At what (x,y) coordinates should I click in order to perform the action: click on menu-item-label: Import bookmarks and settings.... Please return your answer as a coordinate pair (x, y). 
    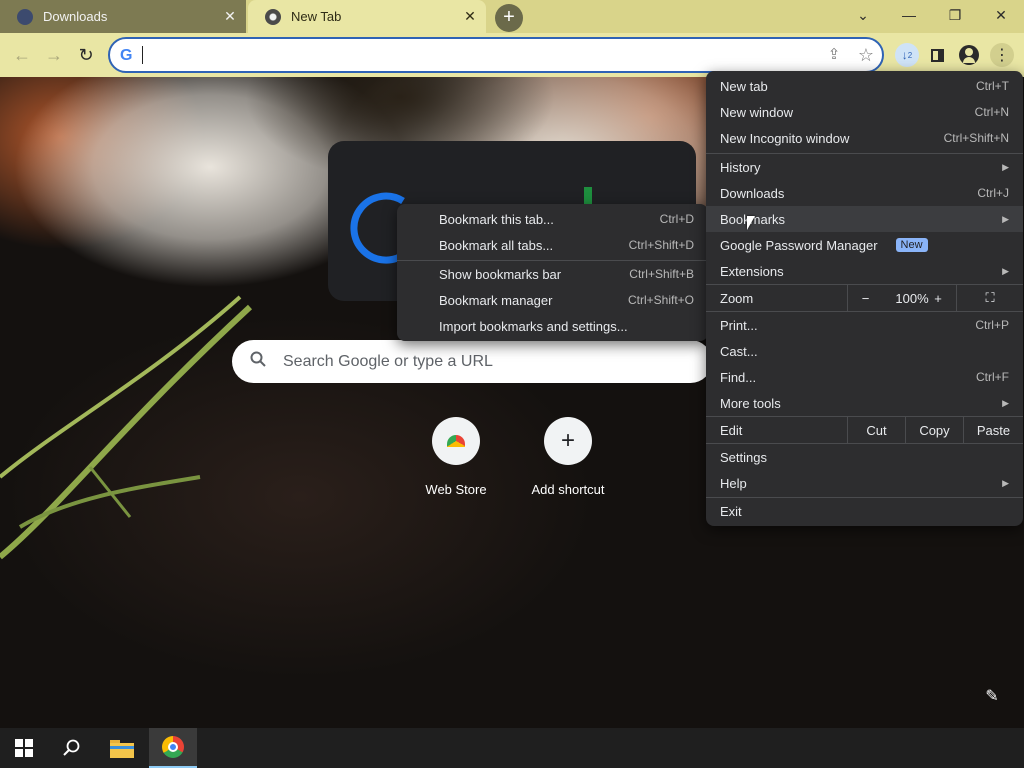
    Looking at the image, I should click on (533, 326).